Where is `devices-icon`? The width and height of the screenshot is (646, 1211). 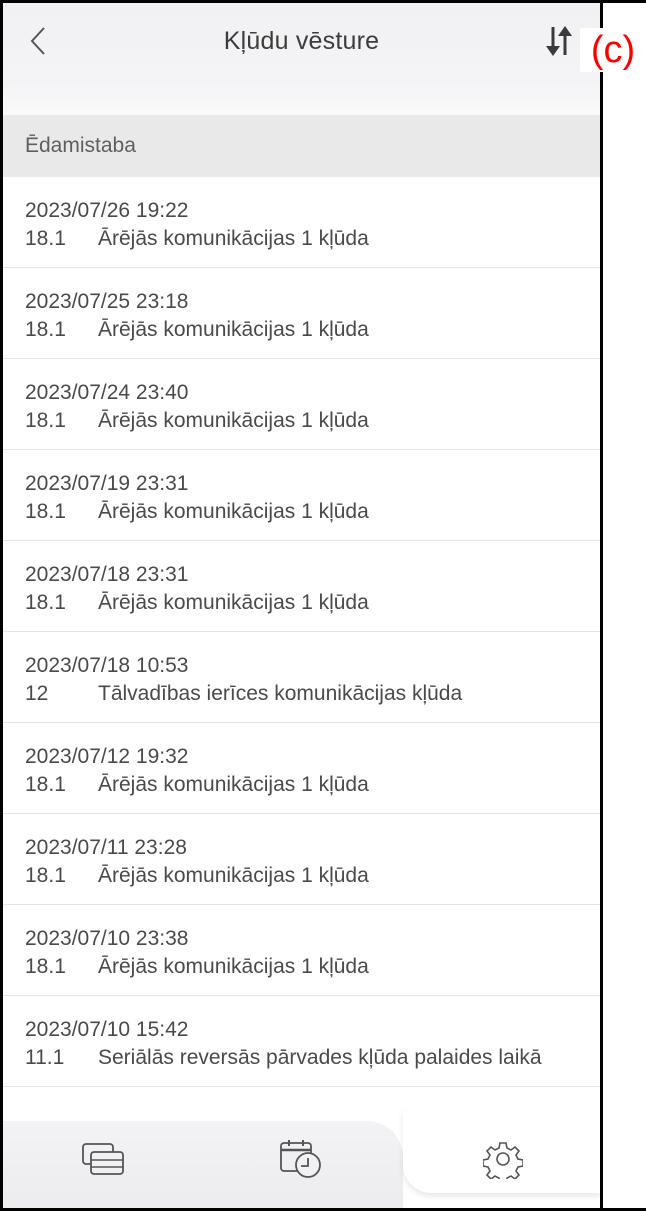 devices-icon is located at coordinates (103, 1159).